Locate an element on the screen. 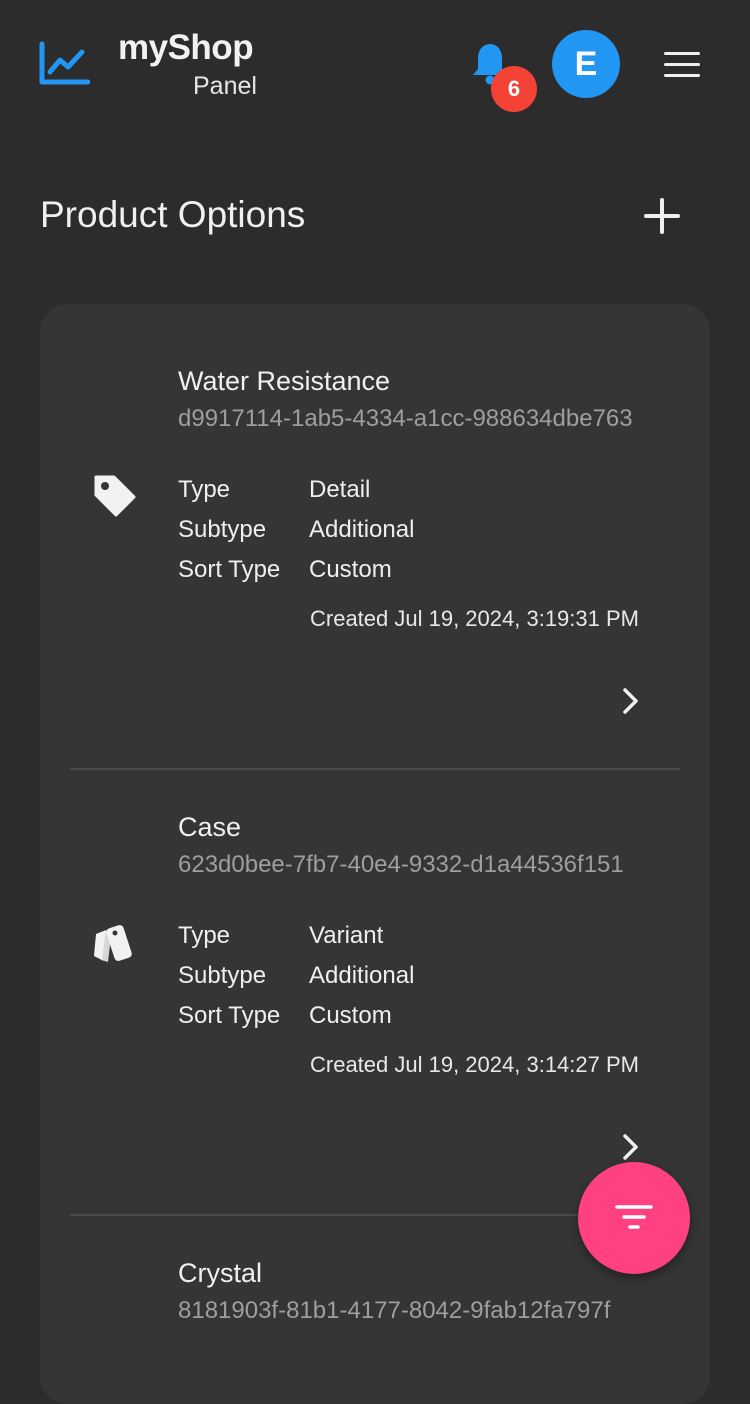 This screenshot has width=750, height=1404. notifications-badge: 6 is located at coordinates (514, 89).